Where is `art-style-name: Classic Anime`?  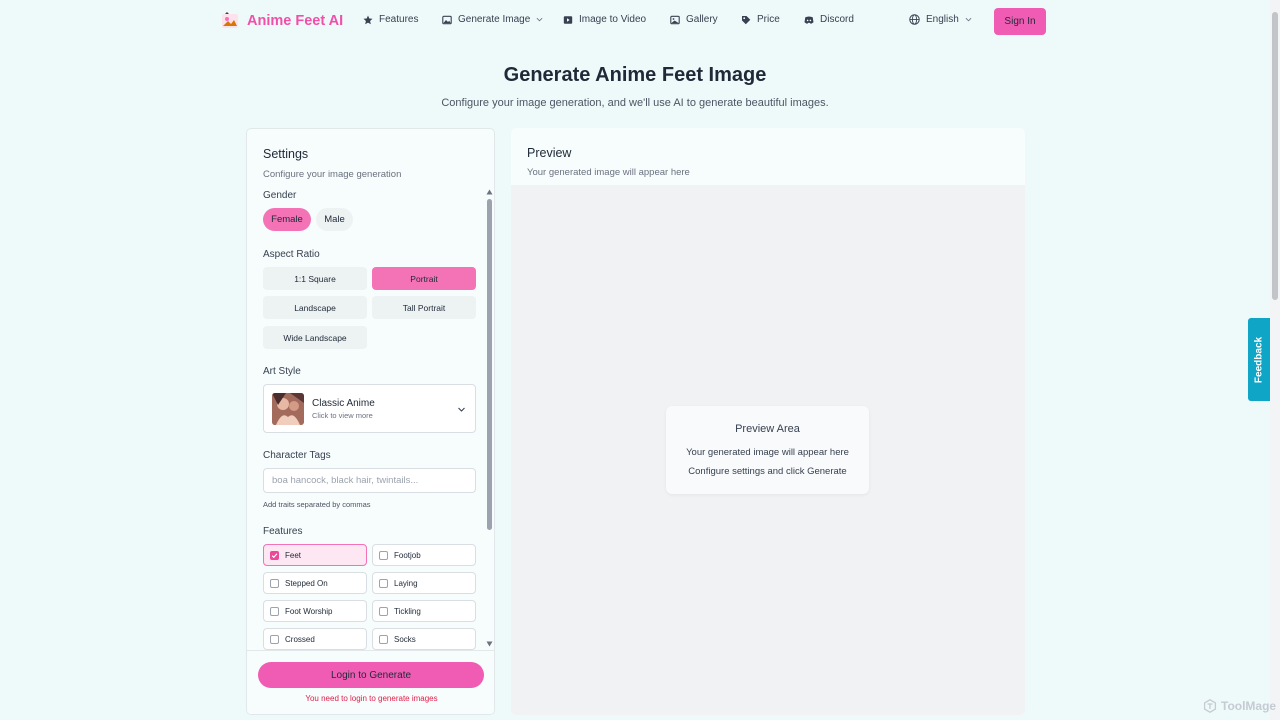
art-style-name: Classic Anime is located at coordinates (343, 403).